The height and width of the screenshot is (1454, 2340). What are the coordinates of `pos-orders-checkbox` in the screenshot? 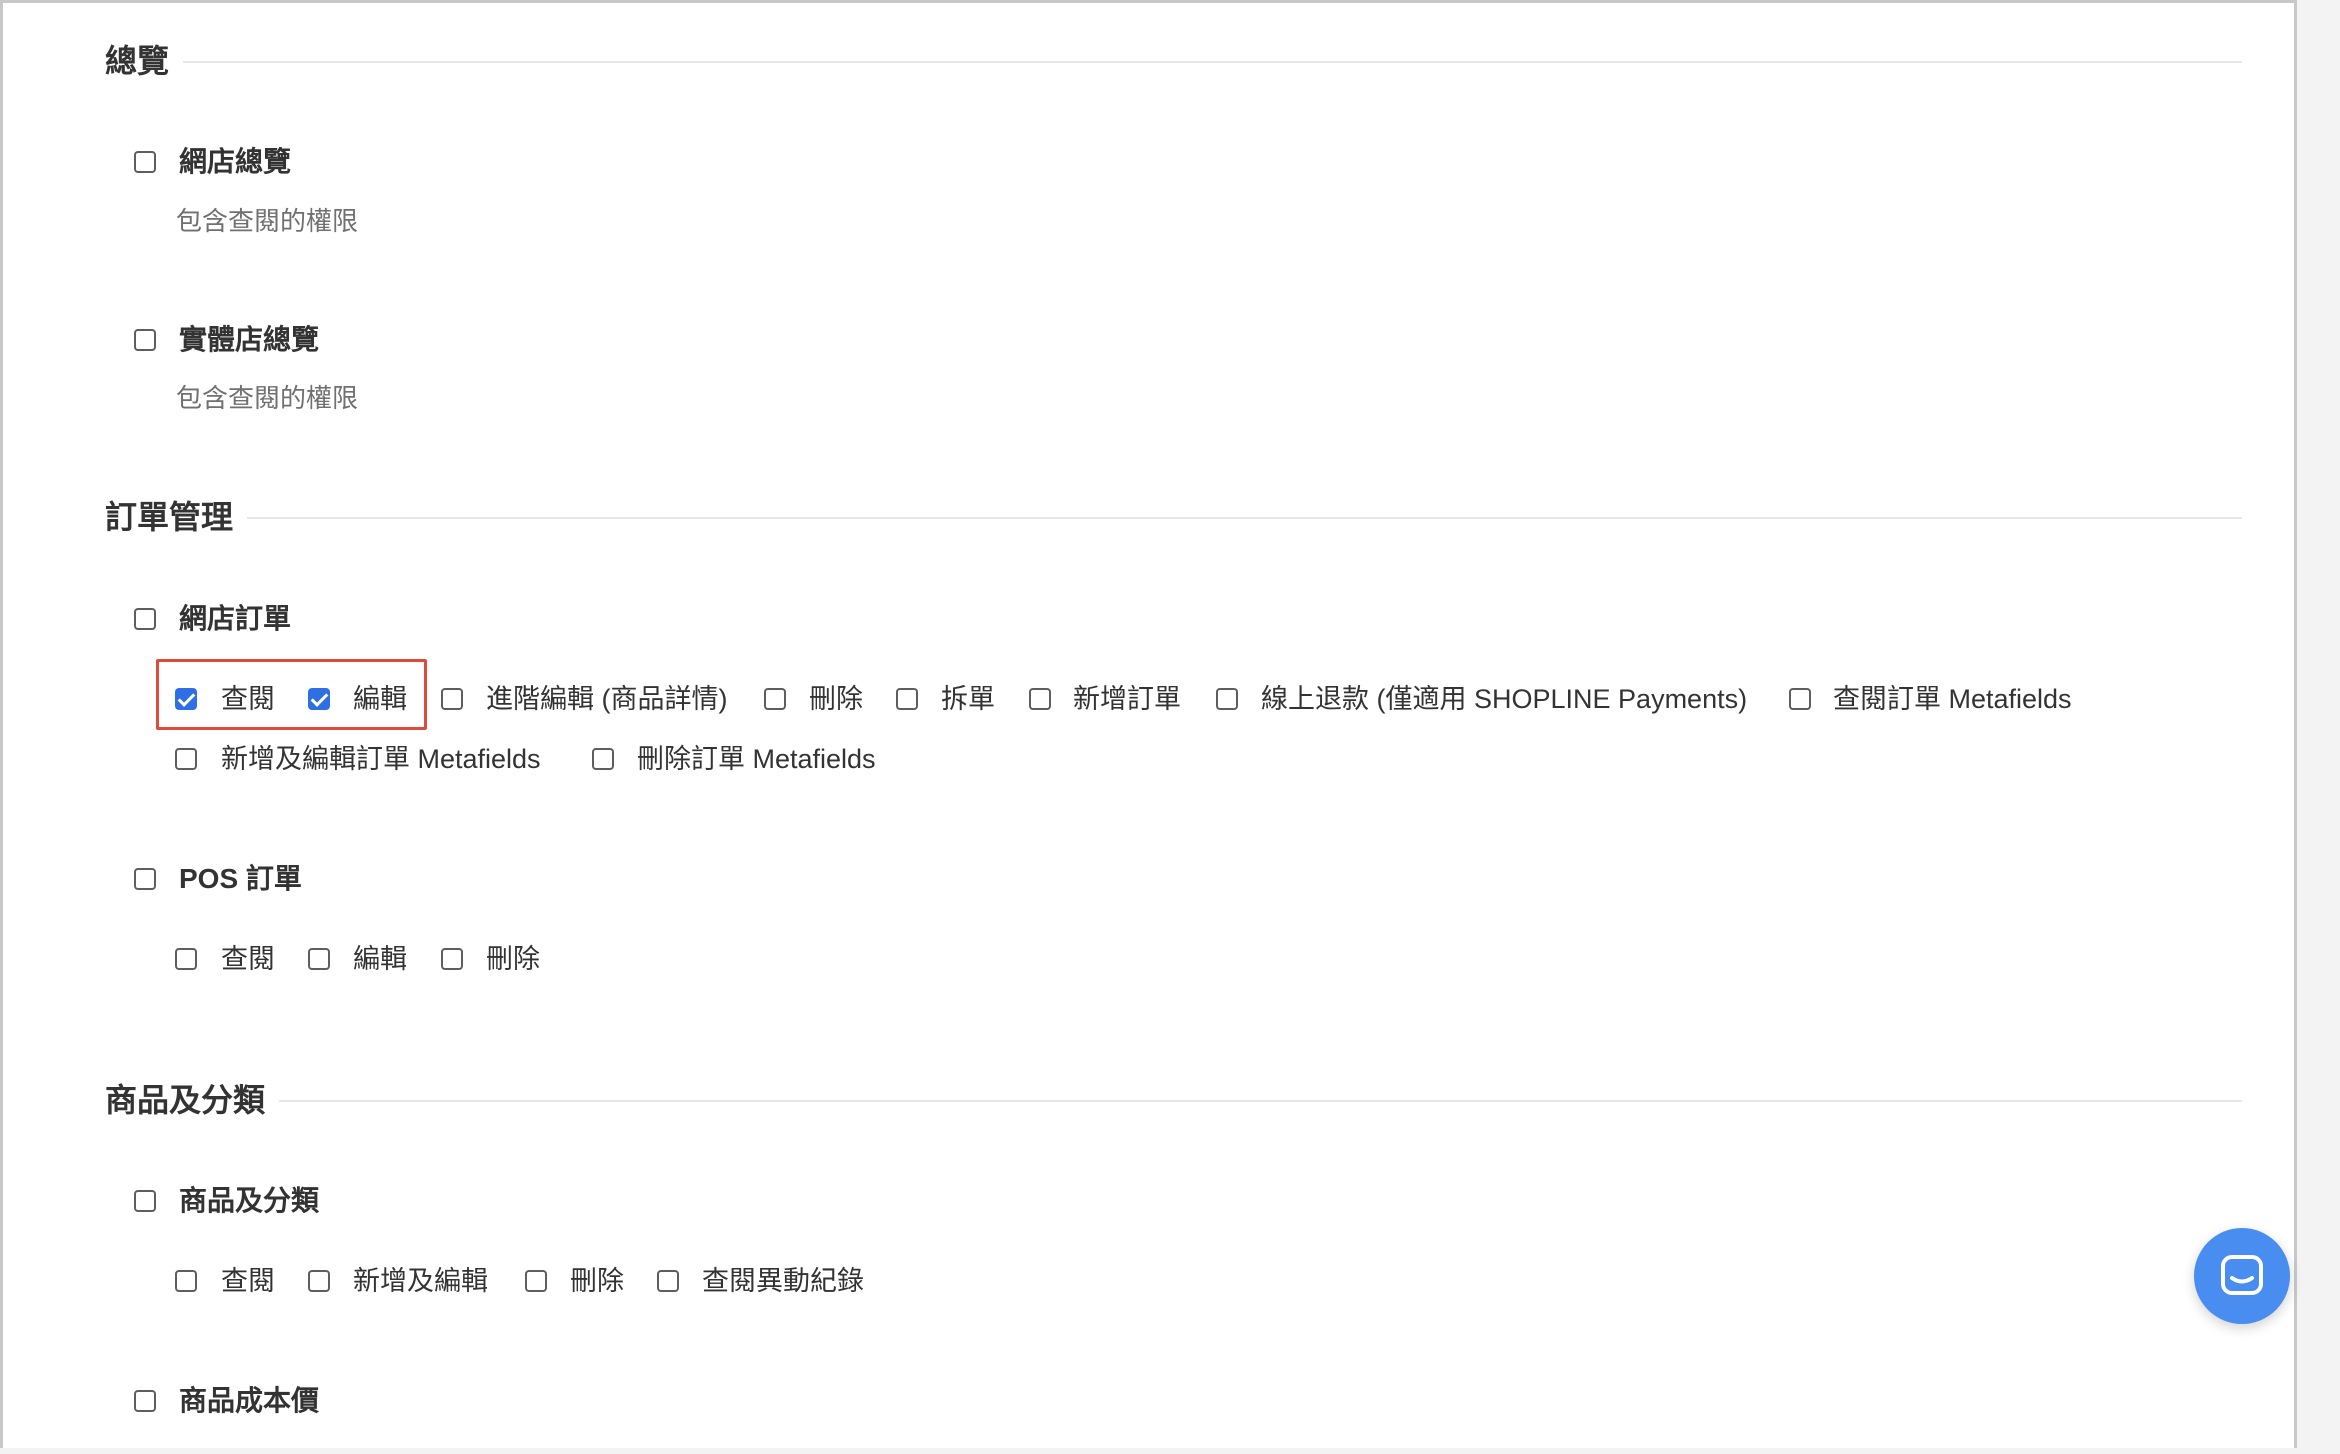 It's located at (145, 879).